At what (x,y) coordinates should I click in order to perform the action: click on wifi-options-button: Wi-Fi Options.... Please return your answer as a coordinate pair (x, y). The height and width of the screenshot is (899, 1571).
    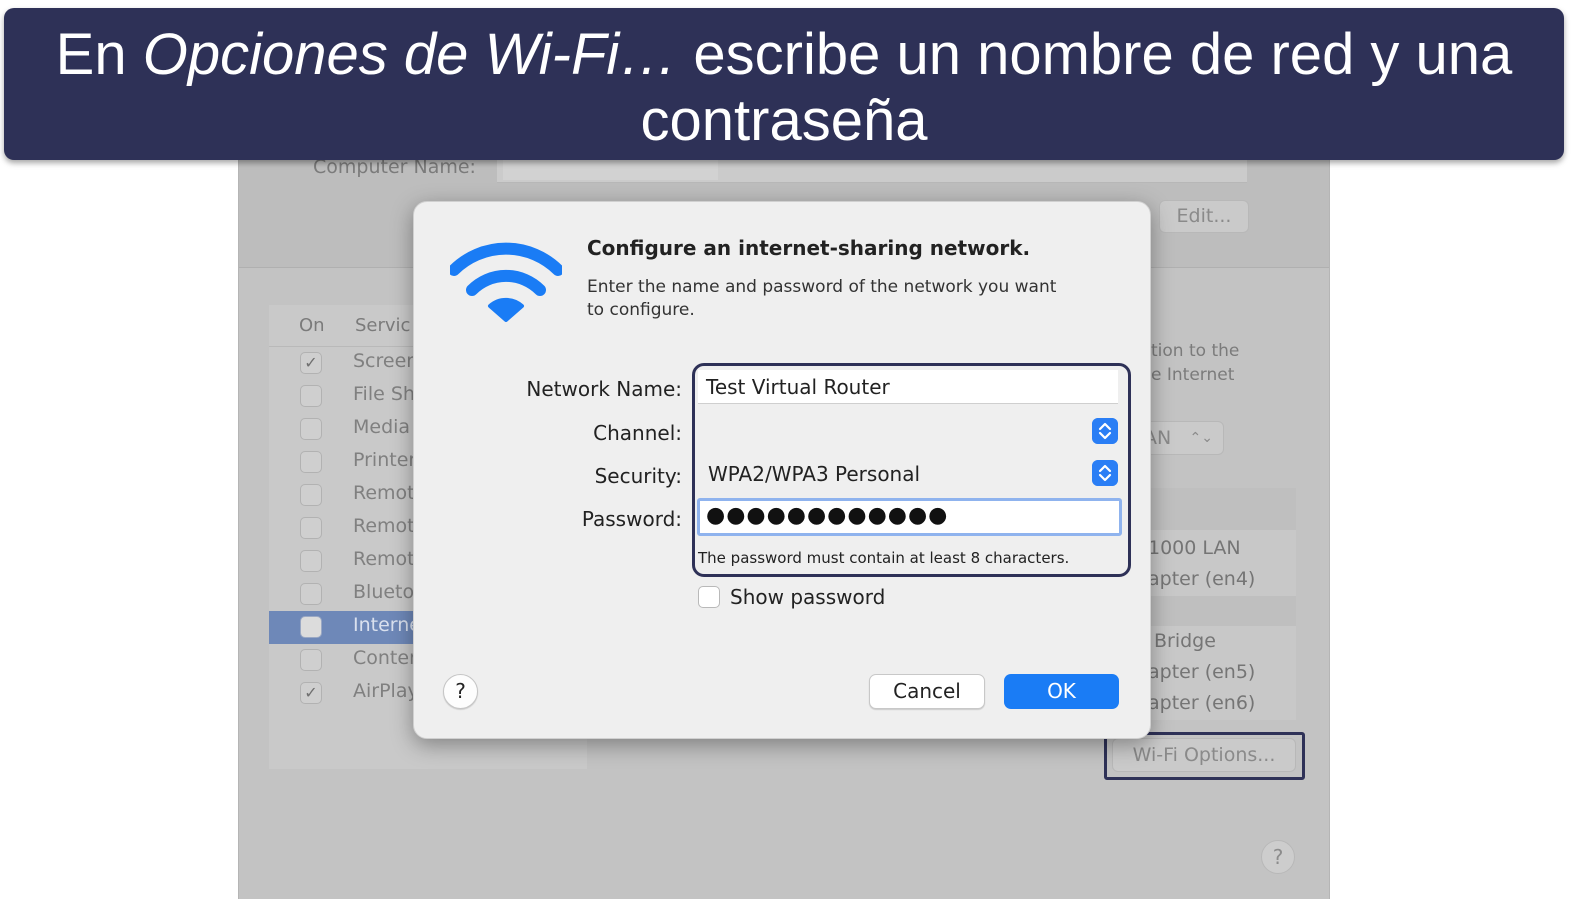
    Looking at the image, I should click on (1204, 755).